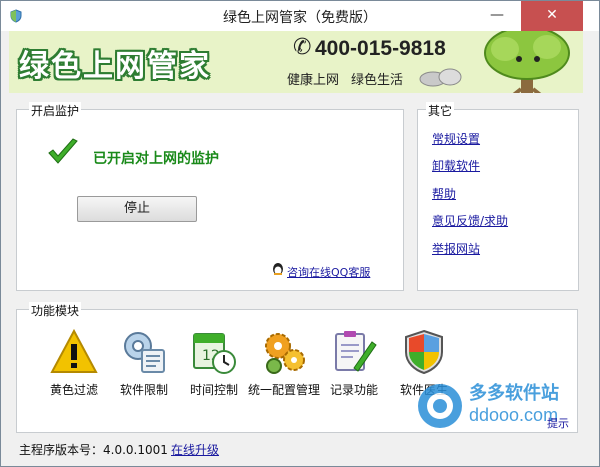  I want to click on other-group: 其它 常规设置 卸载软件 帮助 意见反馈/求助 举报网站, so click(498, 196).